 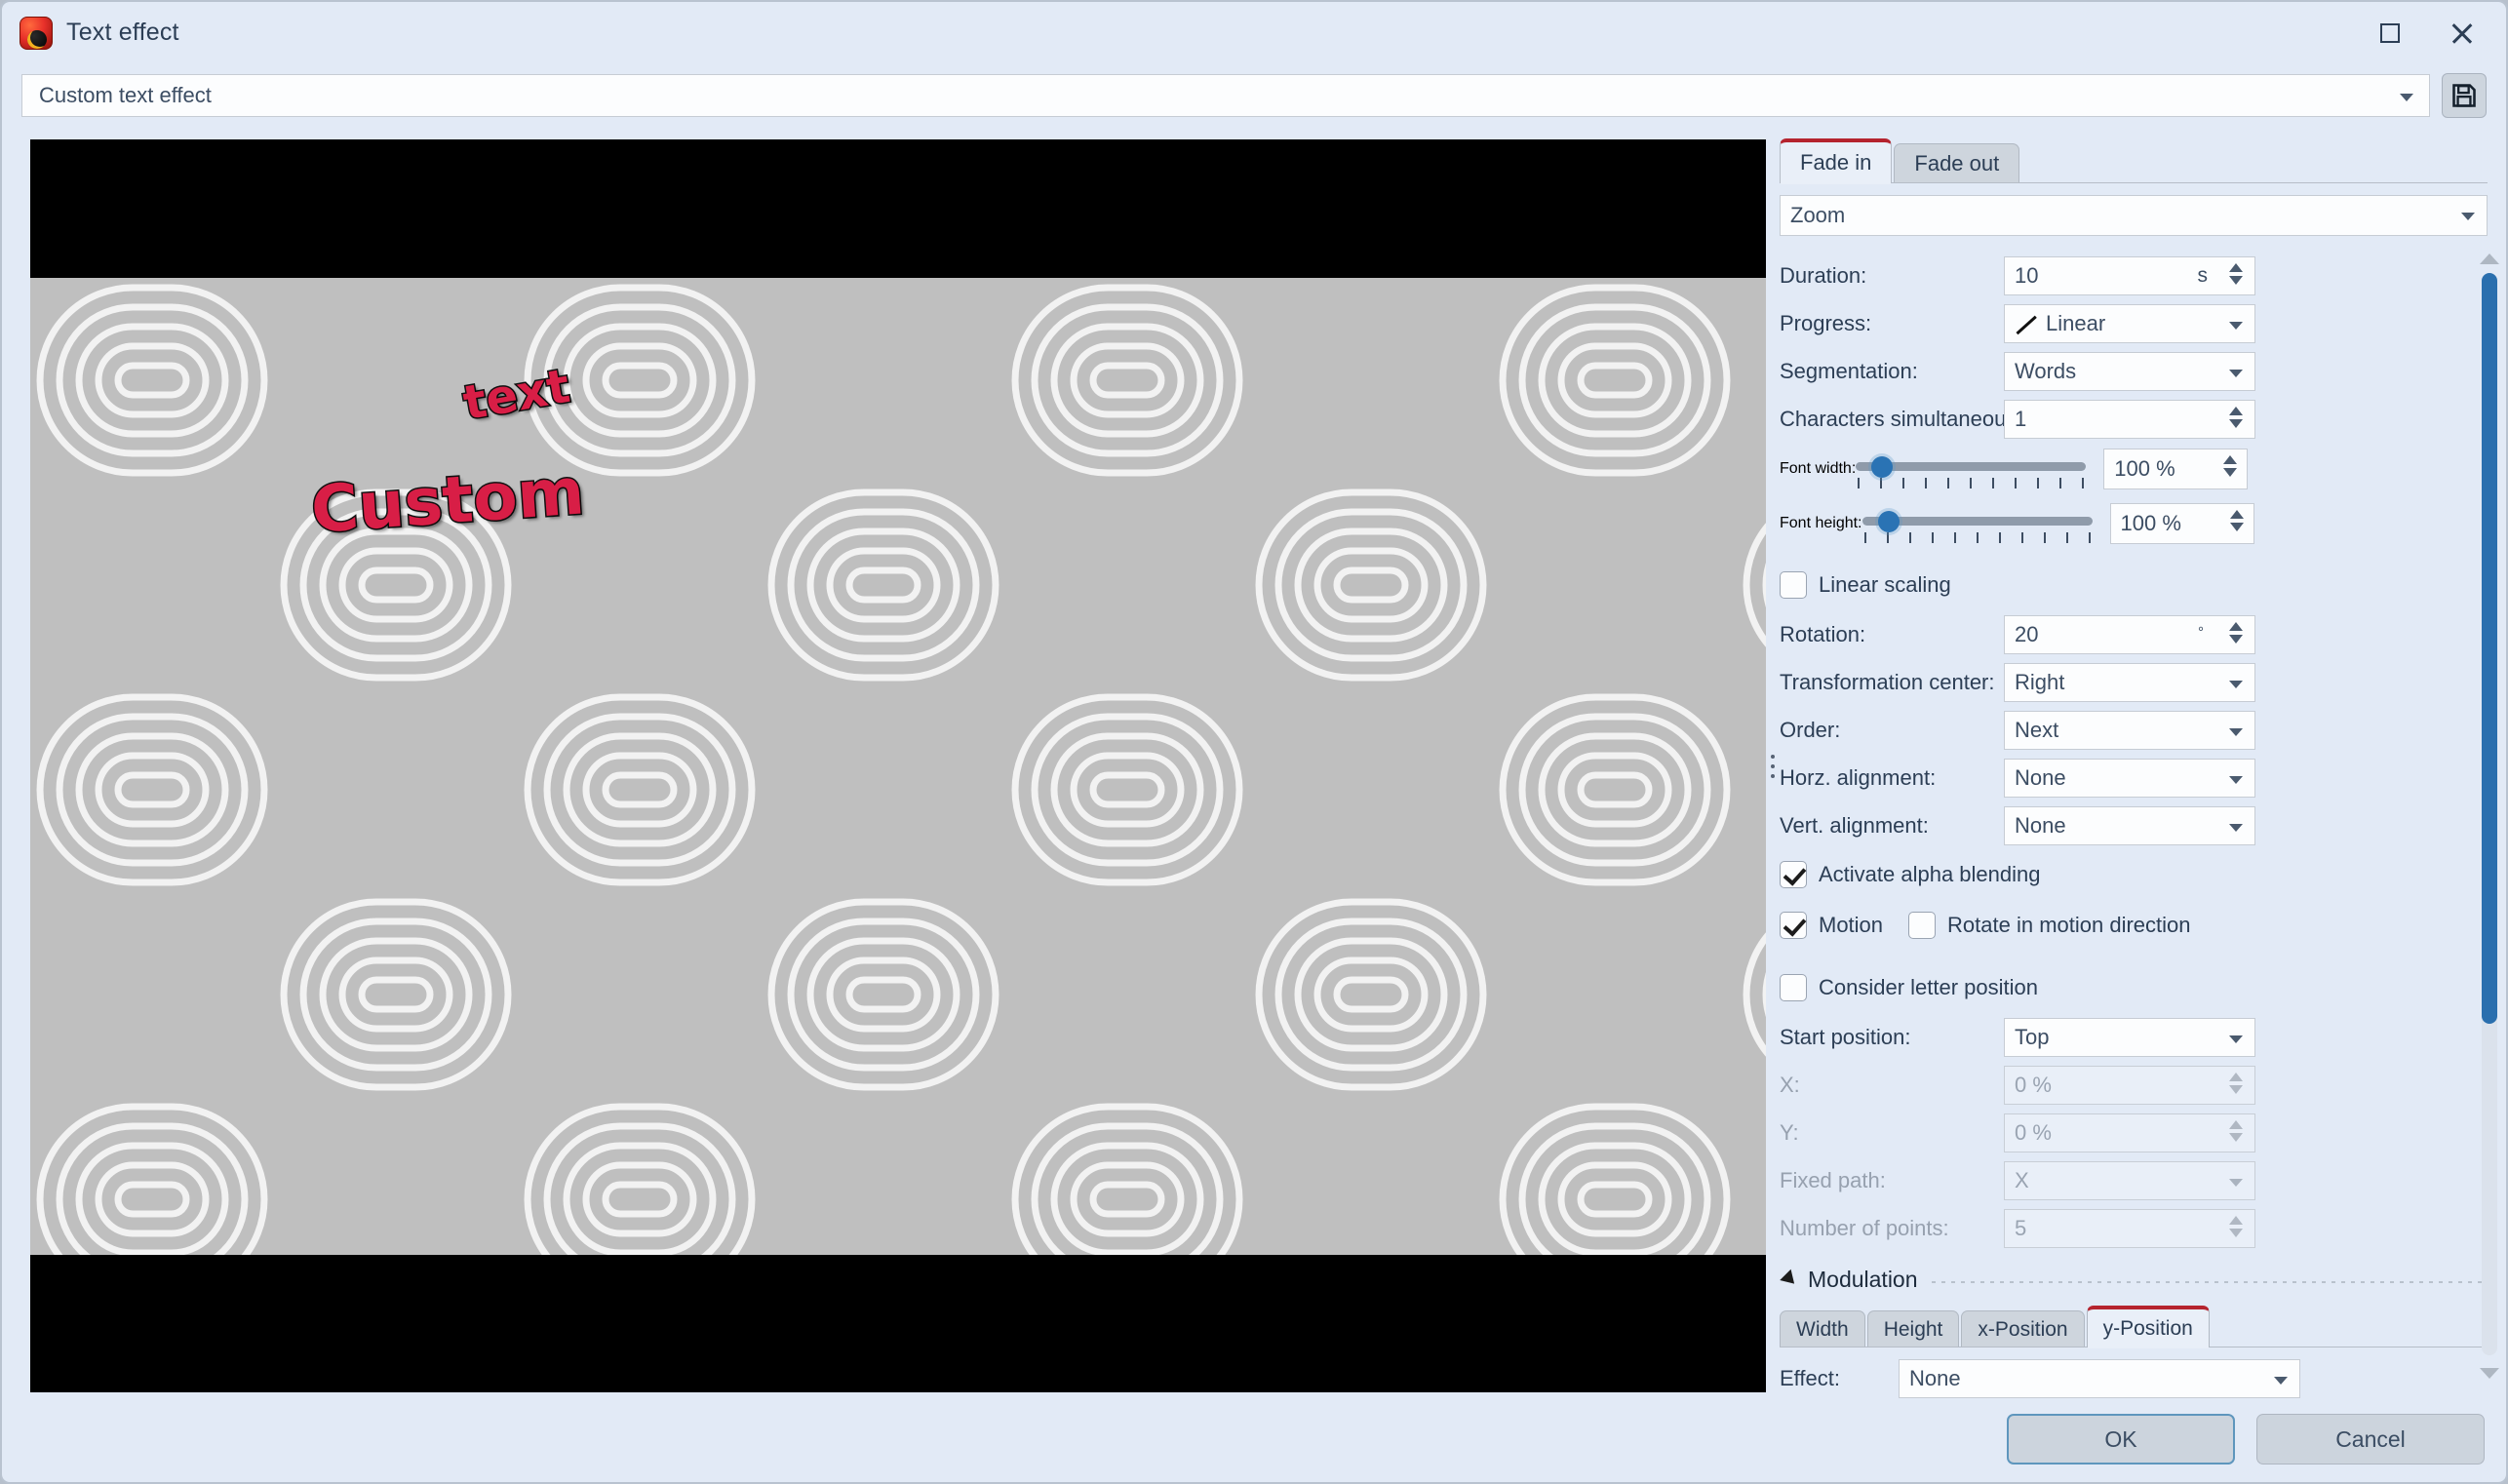 I want to click on linear-scaling-checkbox, so click(x=1793, y=585).